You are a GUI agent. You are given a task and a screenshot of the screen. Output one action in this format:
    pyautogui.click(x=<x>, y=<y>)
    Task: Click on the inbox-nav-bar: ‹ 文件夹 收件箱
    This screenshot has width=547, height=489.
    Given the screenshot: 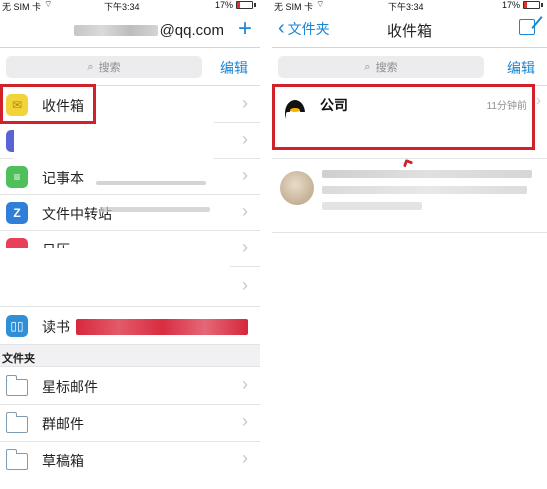 What is the action you would take?
    pyautogui.click(x=409, y=31)
    